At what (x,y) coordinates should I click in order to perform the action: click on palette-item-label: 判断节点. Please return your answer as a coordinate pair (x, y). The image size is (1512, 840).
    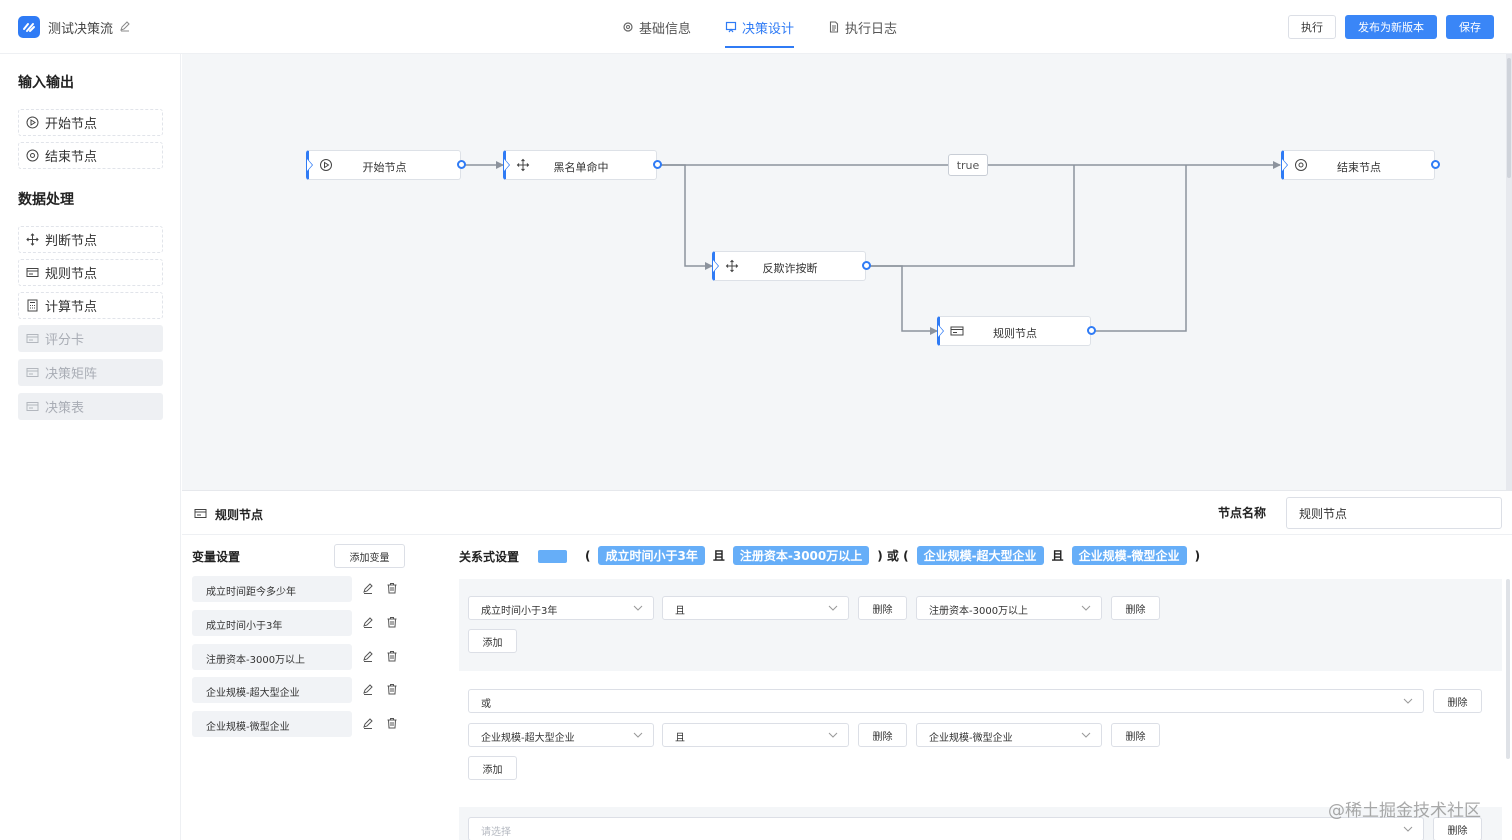
    Looking at the image, I should click on (71, 241).